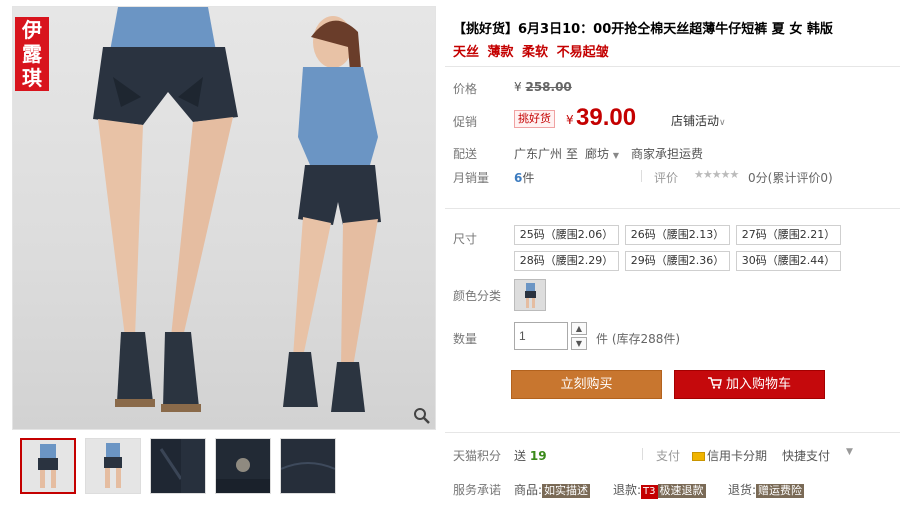  Describe the element at coordinates (541, 336) in the screenshot. I see `quantity-input` at that location.